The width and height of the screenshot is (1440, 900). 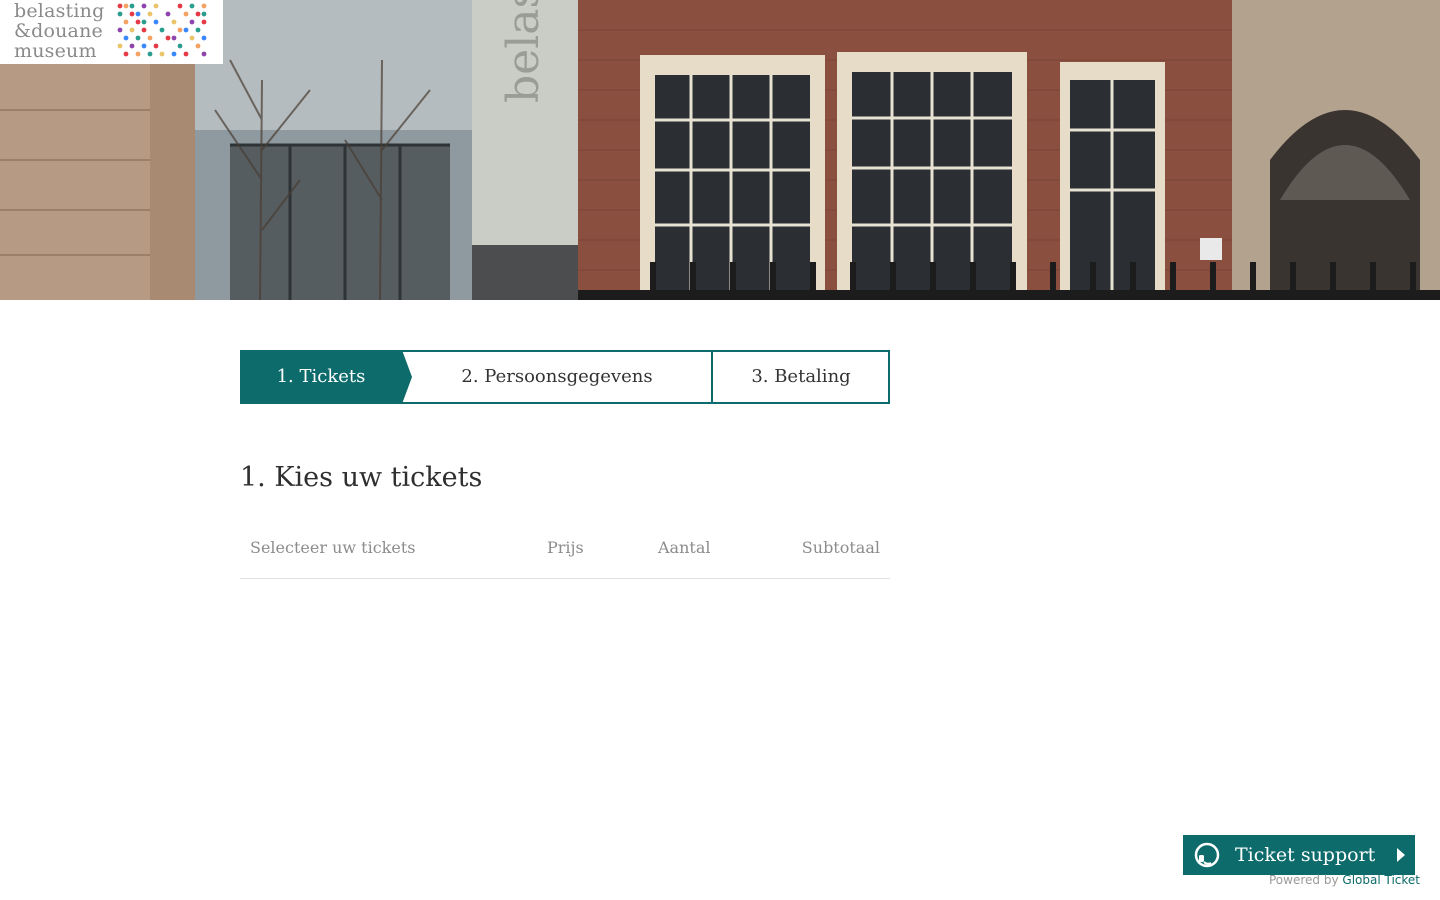 What do you see at coordinates (333, 547) in the screenshot?
I see `column-select-tickets: Selecteer uw tickets` at bounding box center [333, 547].